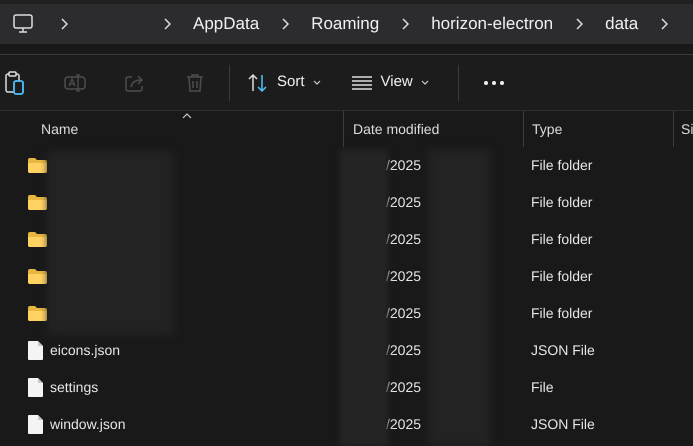 This screenshot has width=693, height=446. Describe the element at coordinates (171, 129) in the screenshot. I see `column-header: Name` at that location.